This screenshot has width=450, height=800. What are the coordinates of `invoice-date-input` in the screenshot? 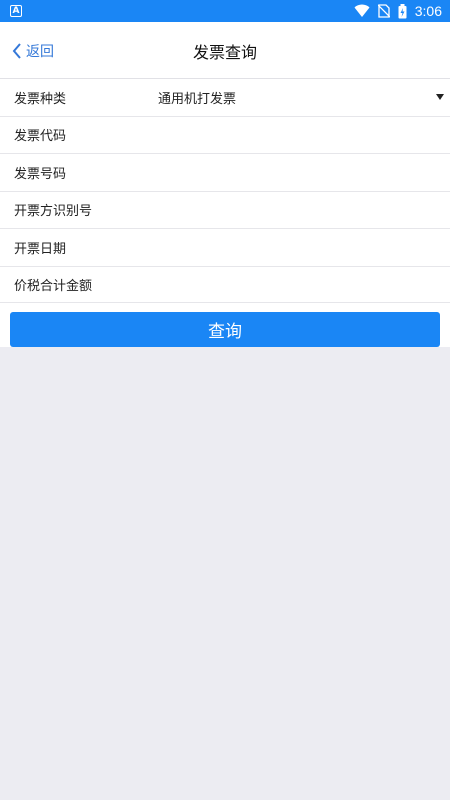 It's located at (297, 247).